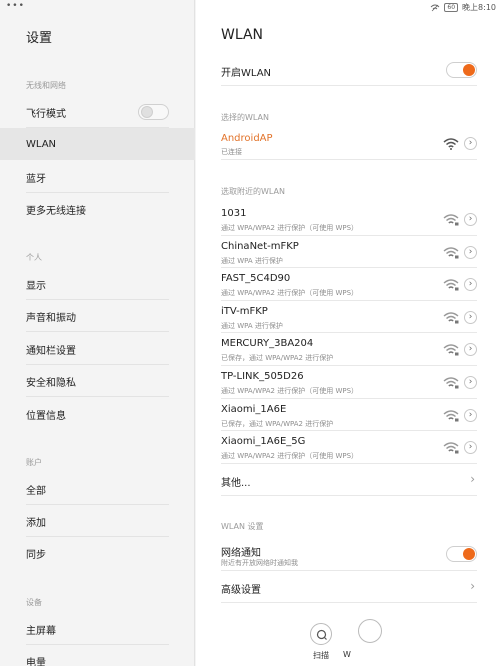  What do you see at coordinates (256, 279) in the screenshot?
I see `network-name: FAST_5C4D90` at bounding box center [256, 279].